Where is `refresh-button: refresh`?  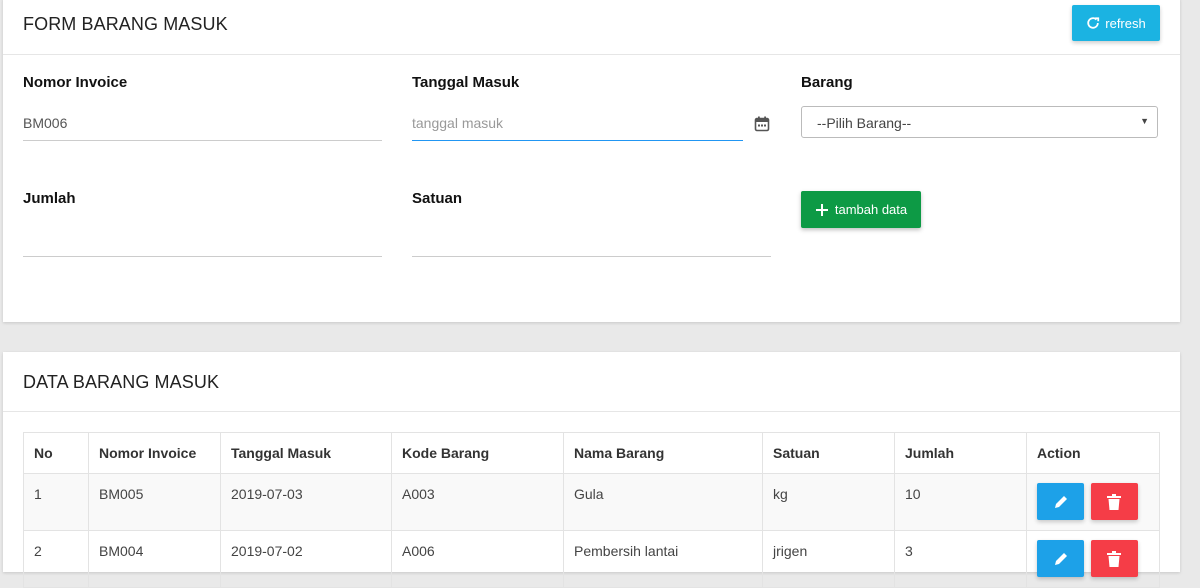 refresh-button: refresh is located at coordinates (1116, 23).